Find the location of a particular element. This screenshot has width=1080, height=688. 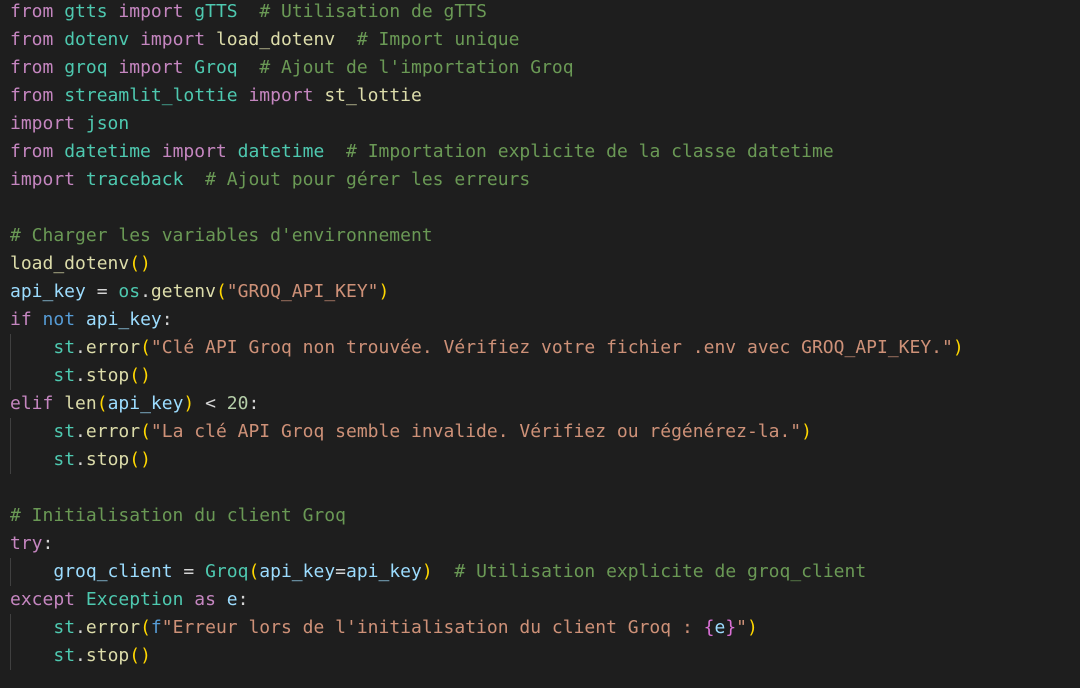

code-token: except is located at coordinates (43, 599).